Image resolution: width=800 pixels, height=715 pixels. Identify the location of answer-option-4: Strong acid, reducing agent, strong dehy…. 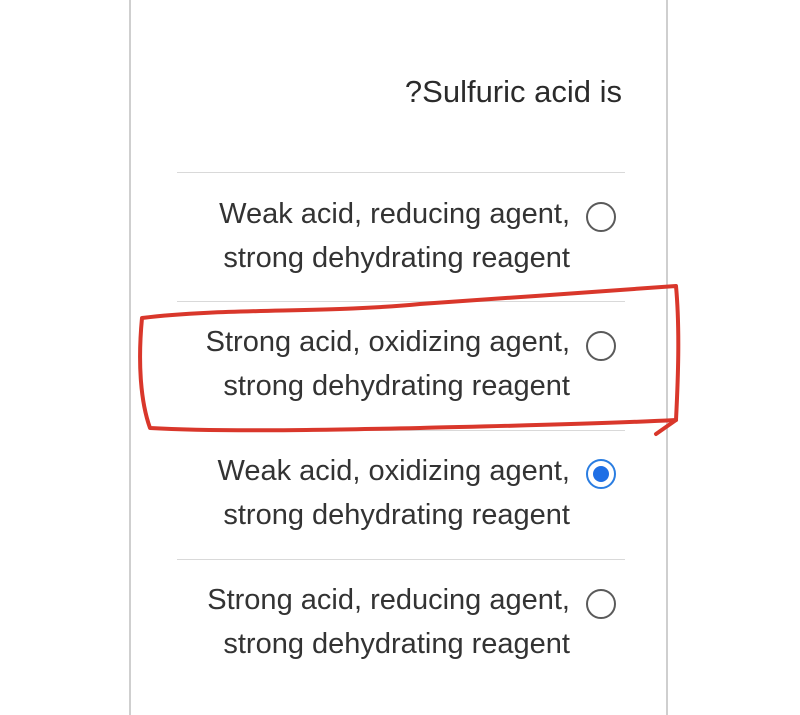
(400, 628).